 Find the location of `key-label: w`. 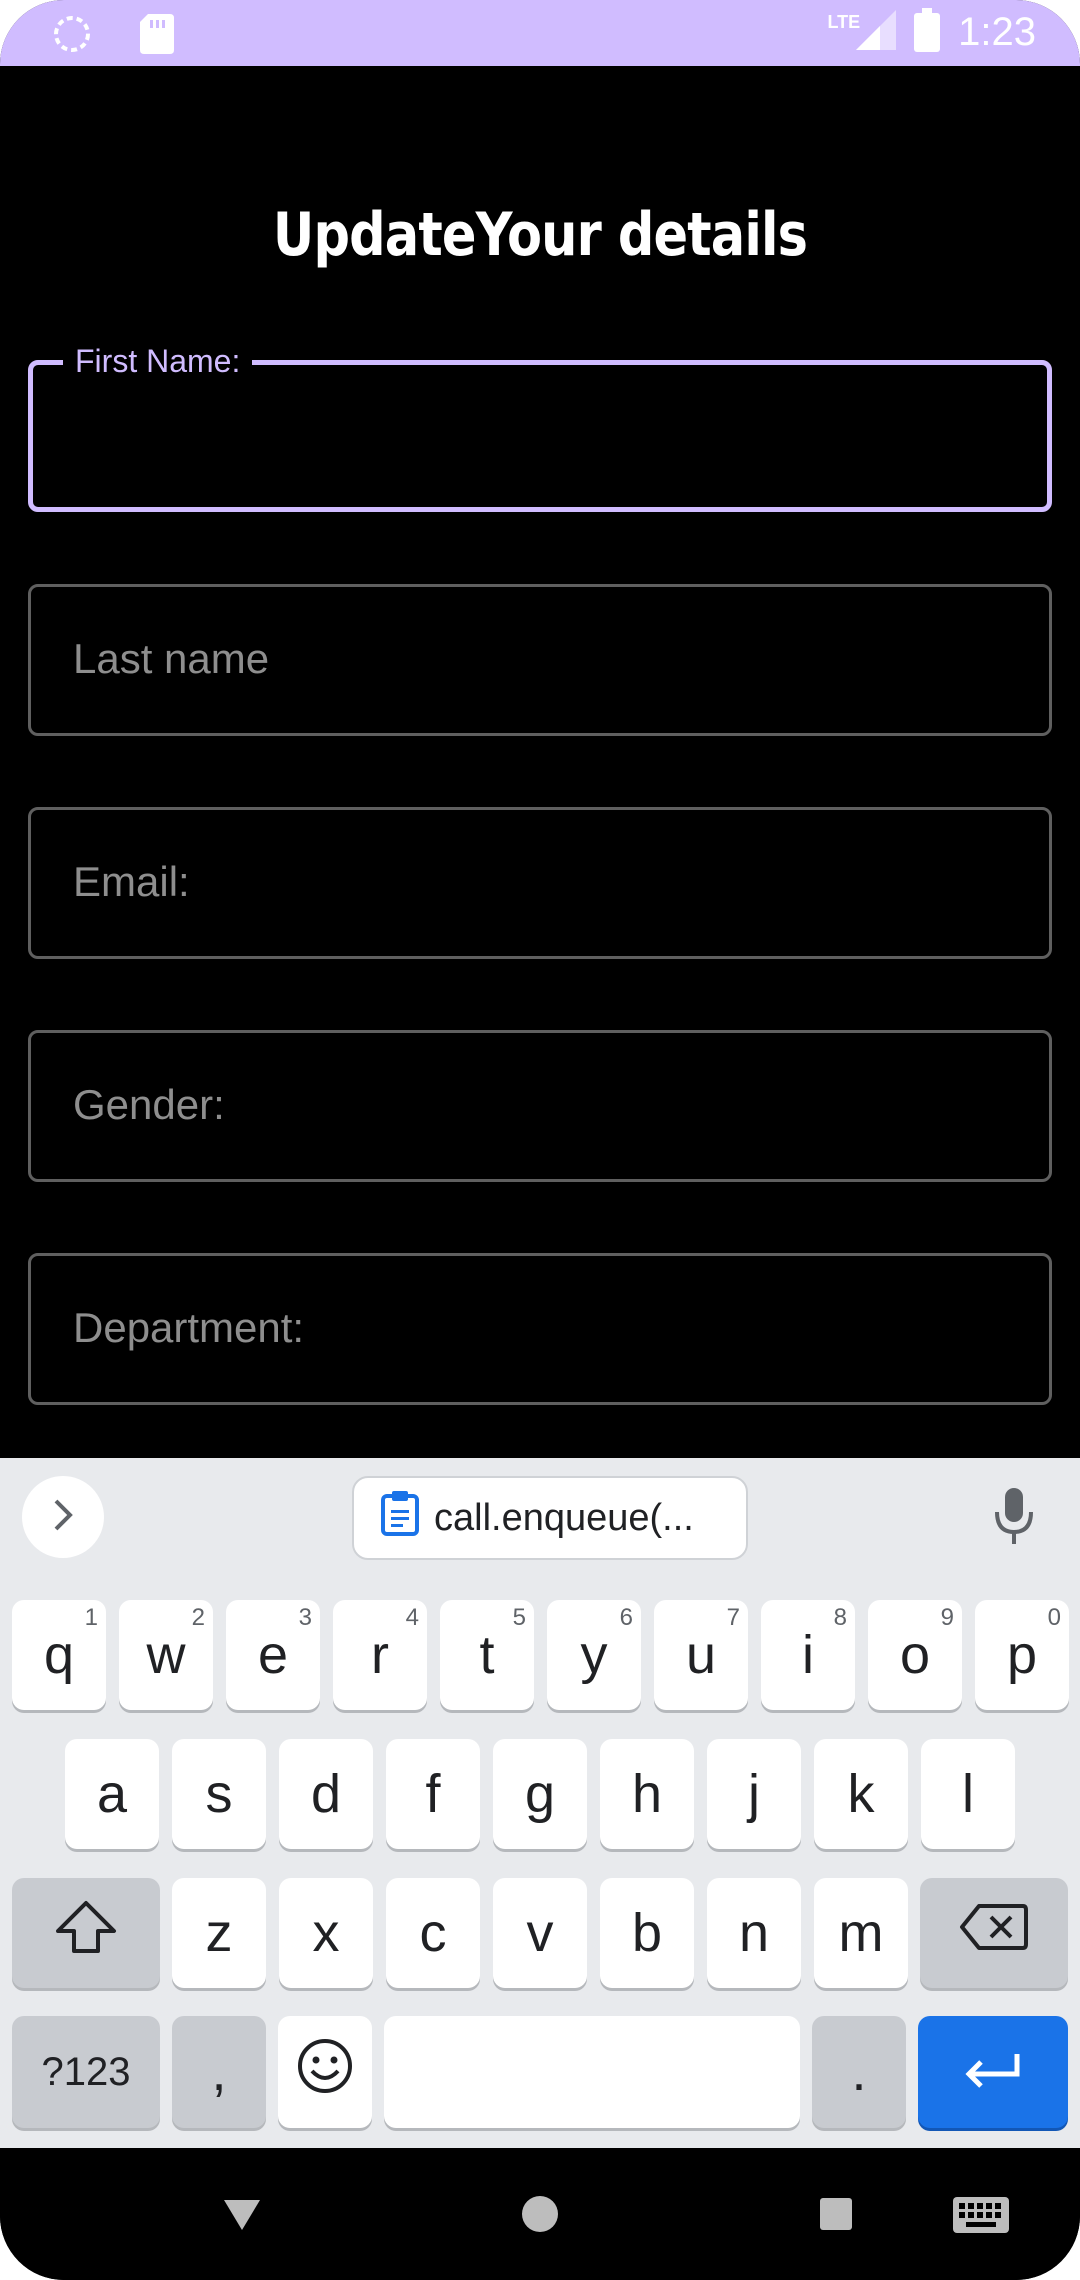

key-label: w is located at coordinates (166, 1655).